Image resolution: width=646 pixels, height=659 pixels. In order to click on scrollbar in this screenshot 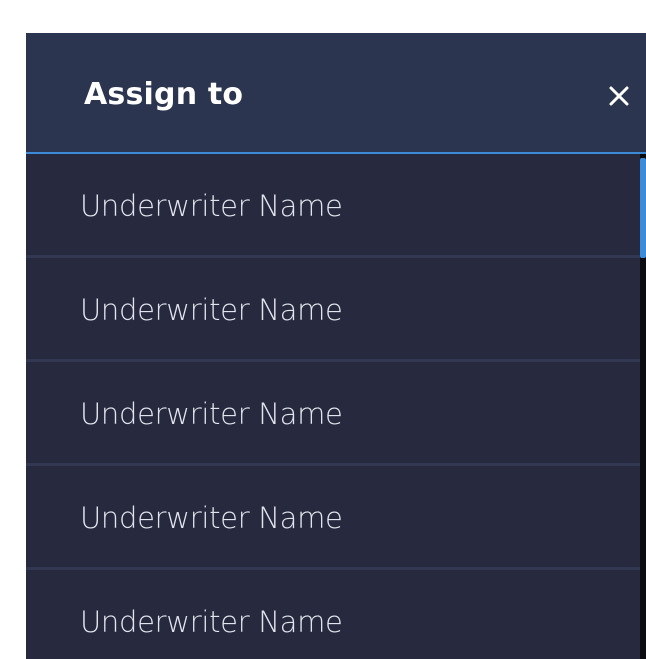, I will do `click(643, 406)`.